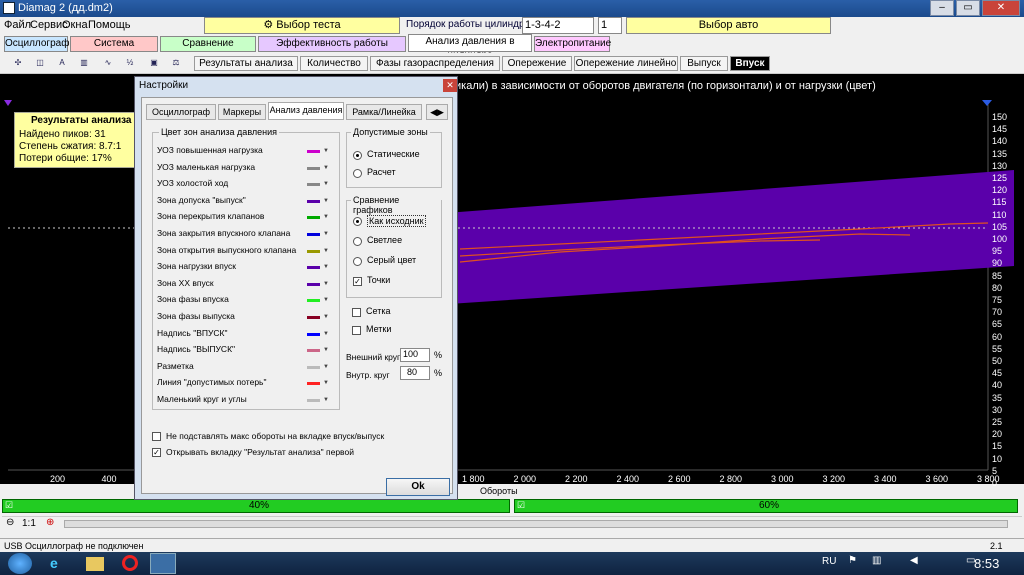 The height and width of the screenshot is (575, 1024). What do you see at coordinates (18, 63) in the screenshot?
I see `tool-wave-icon: ✣` at bounding box center [18, 63].